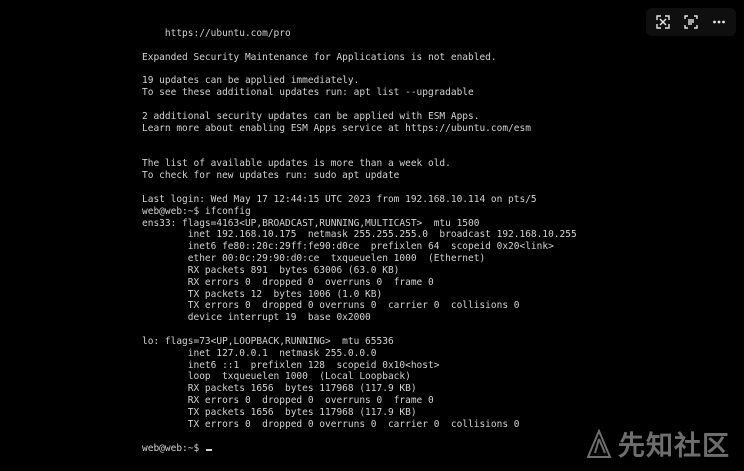  Describe the element at coordinates (271, 270) in the screenshot. I see `terminal-line: RX packets 891 bytes 63006 (63.0 KB)` at that location.